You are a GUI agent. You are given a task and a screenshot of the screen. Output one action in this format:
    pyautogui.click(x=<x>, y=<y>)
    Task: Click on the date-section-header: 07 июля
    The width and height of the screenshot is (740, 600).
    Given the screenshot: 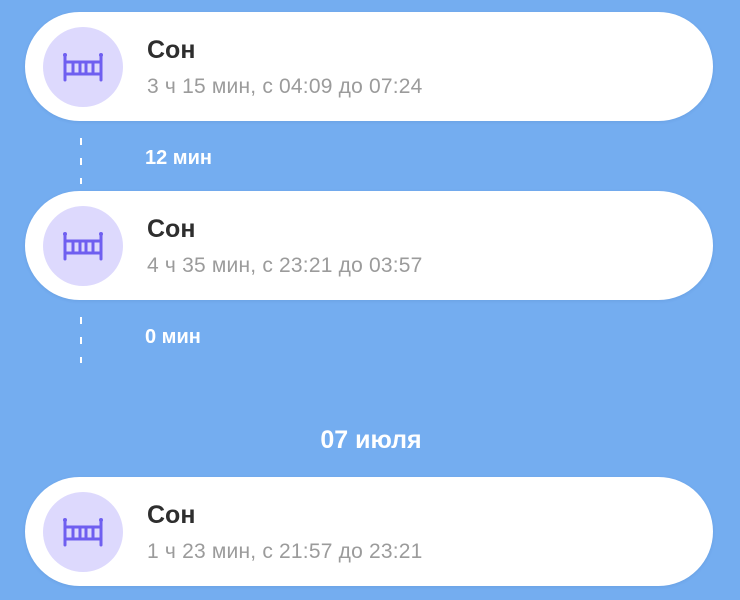 What is the action you would take?
    pyautogui.click(x=371, y=440)
    